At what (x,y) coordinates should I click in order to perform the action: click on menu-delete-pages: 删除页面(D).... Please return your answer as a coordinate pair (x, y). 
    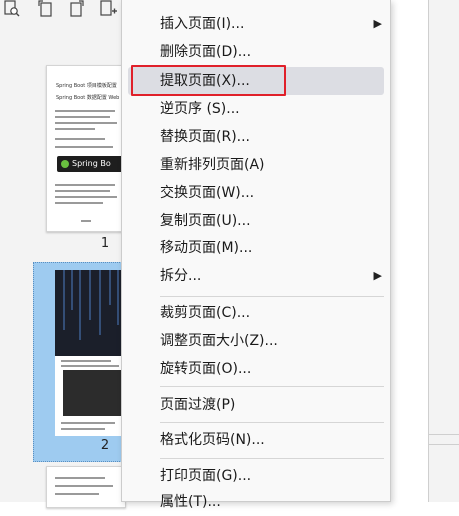
    Looking at the image, I should click on (256, 52).